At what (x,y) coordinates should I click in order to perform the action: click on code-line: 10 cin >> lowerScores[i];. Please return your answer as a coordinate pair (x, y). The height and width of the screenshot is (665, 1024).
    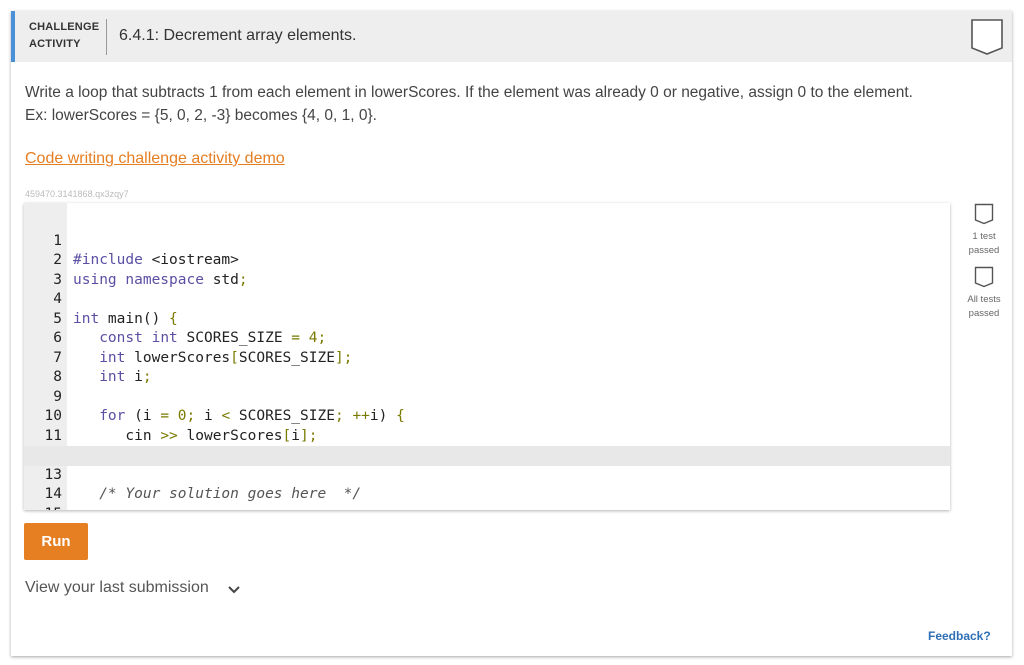
    Looking at the image, I should click on (487, 416).